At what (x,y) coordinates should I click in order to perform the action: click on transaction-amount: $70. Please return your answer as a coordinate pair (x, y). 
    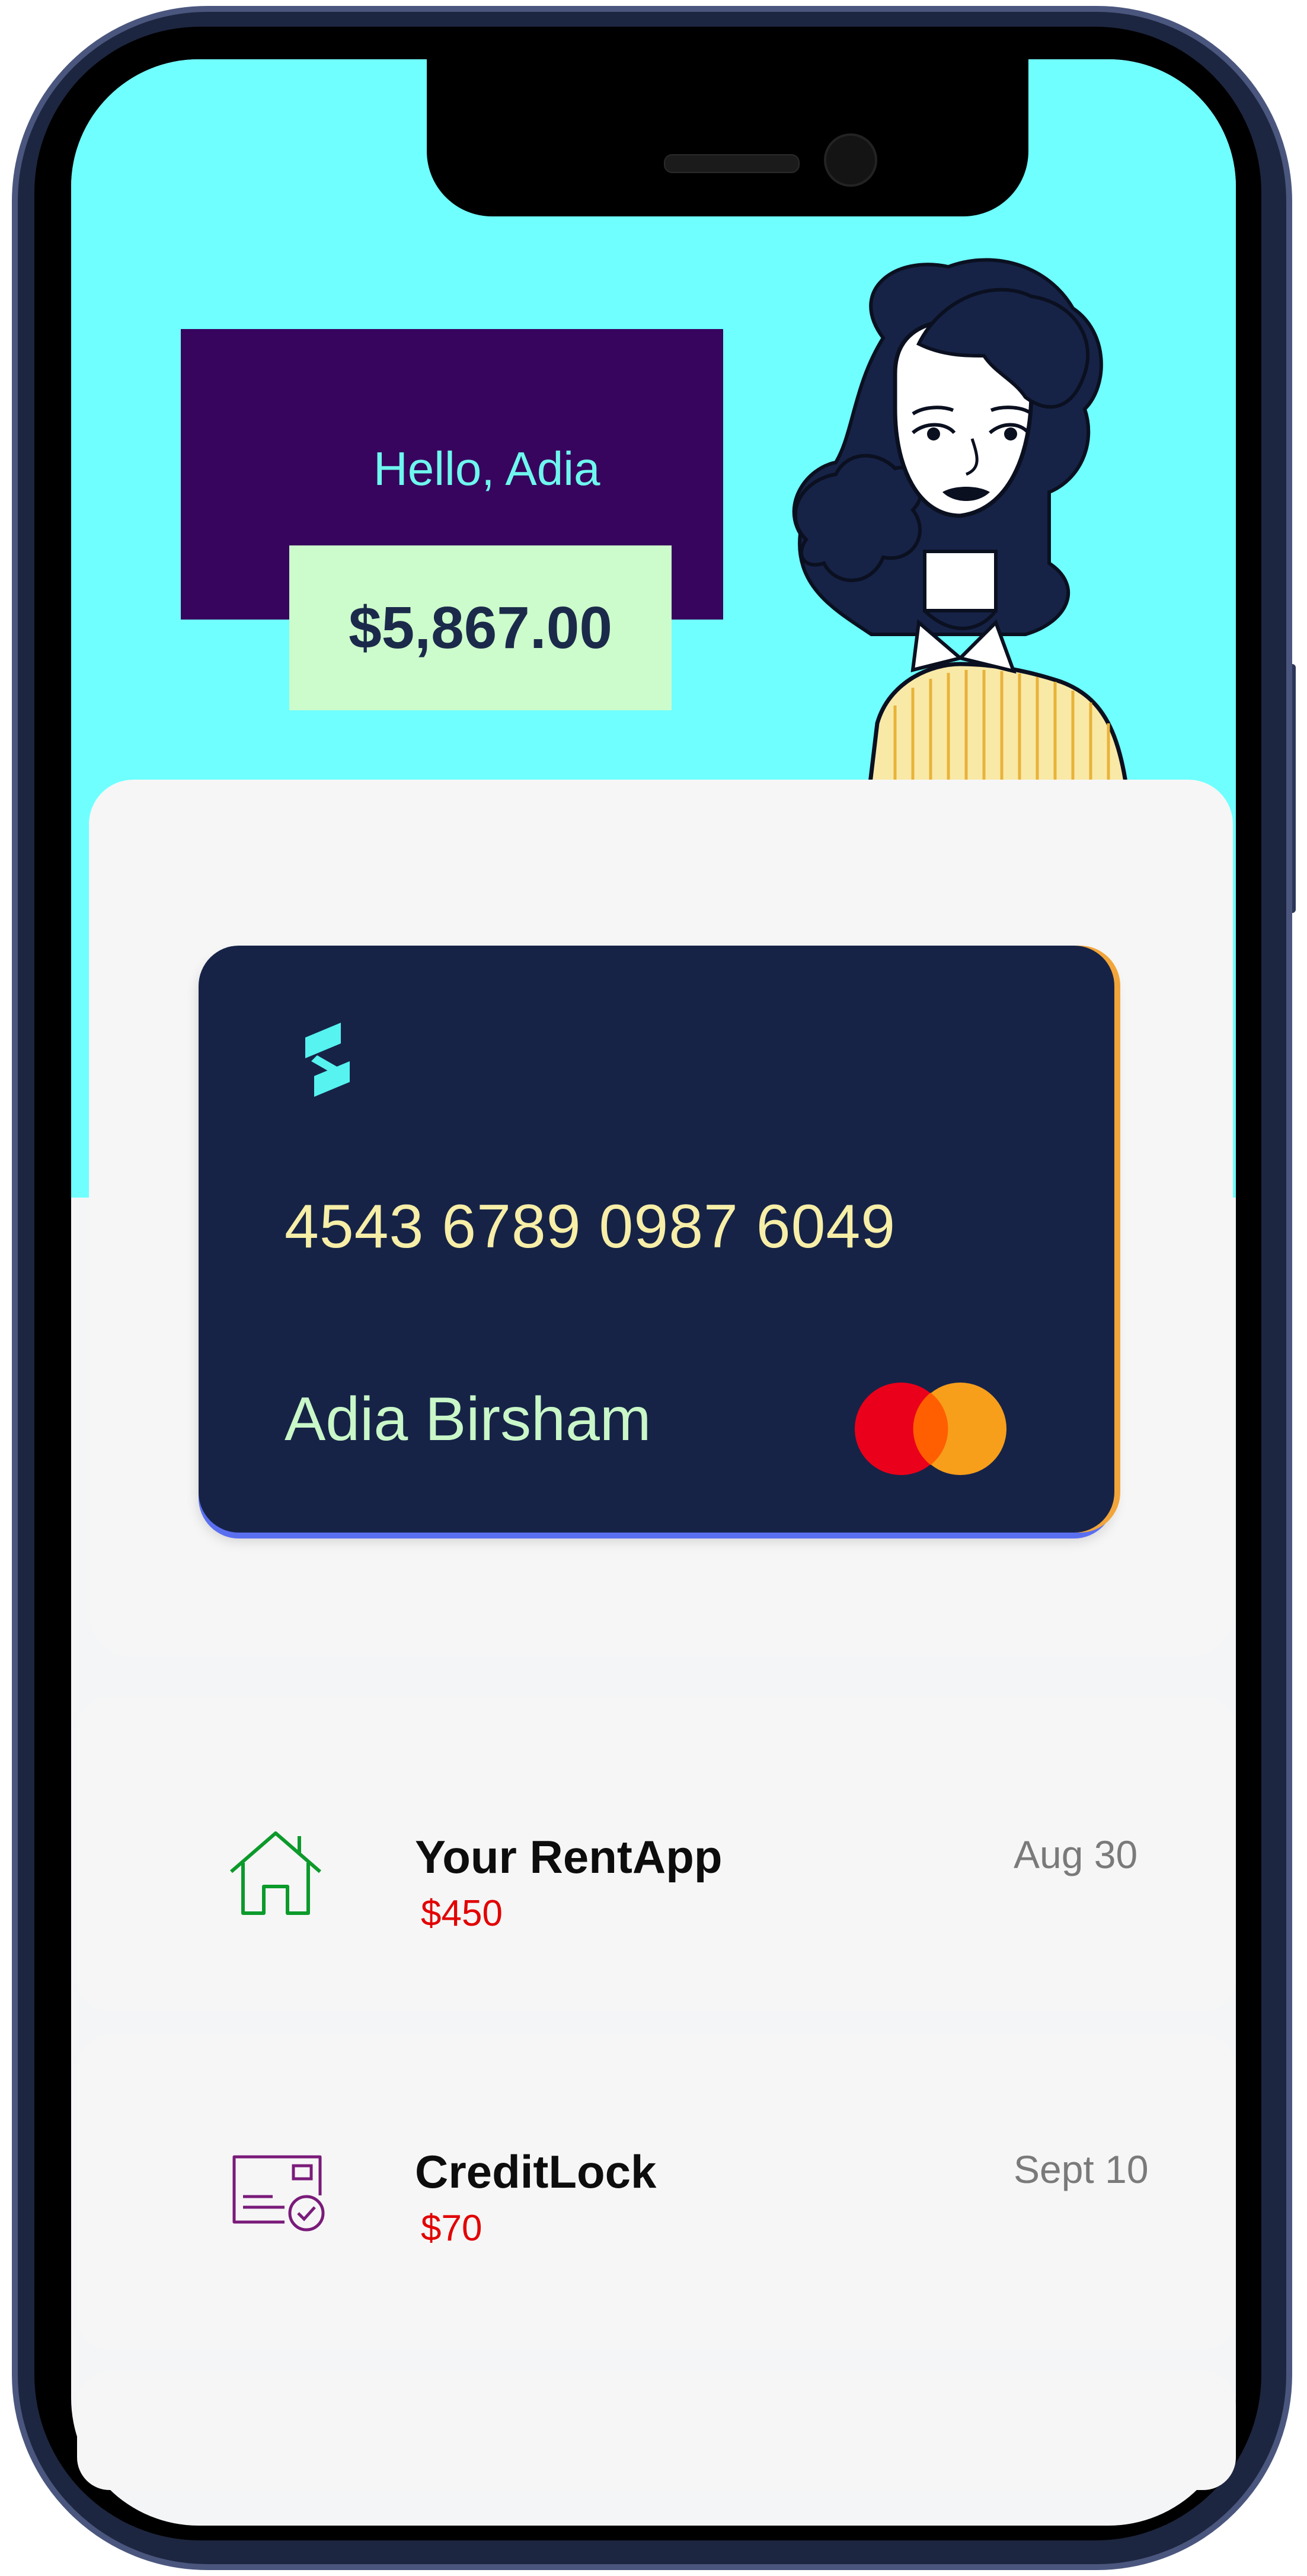
    Looking at the image, I should click on (452, 2228).